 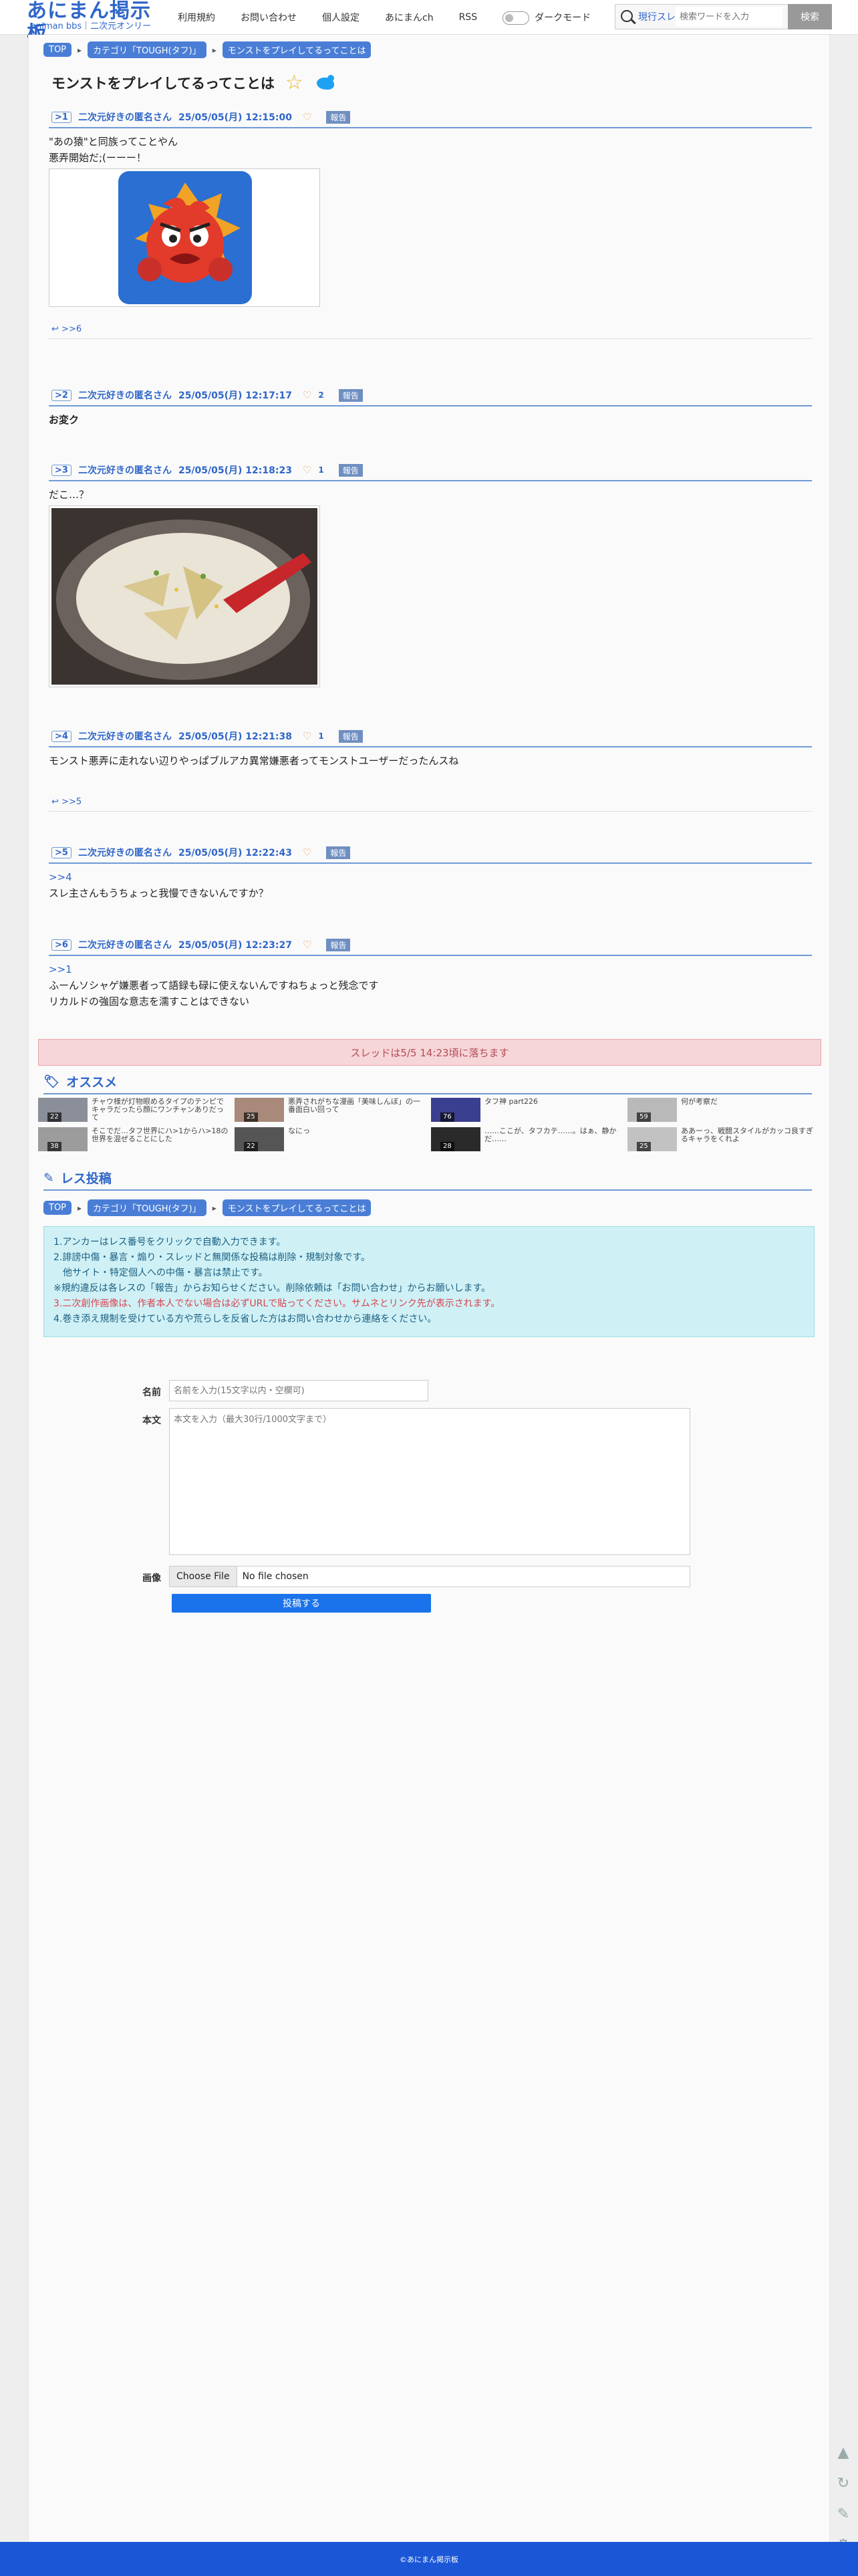 I want to click on comment-count: 59, so click(x=644, y=1117).